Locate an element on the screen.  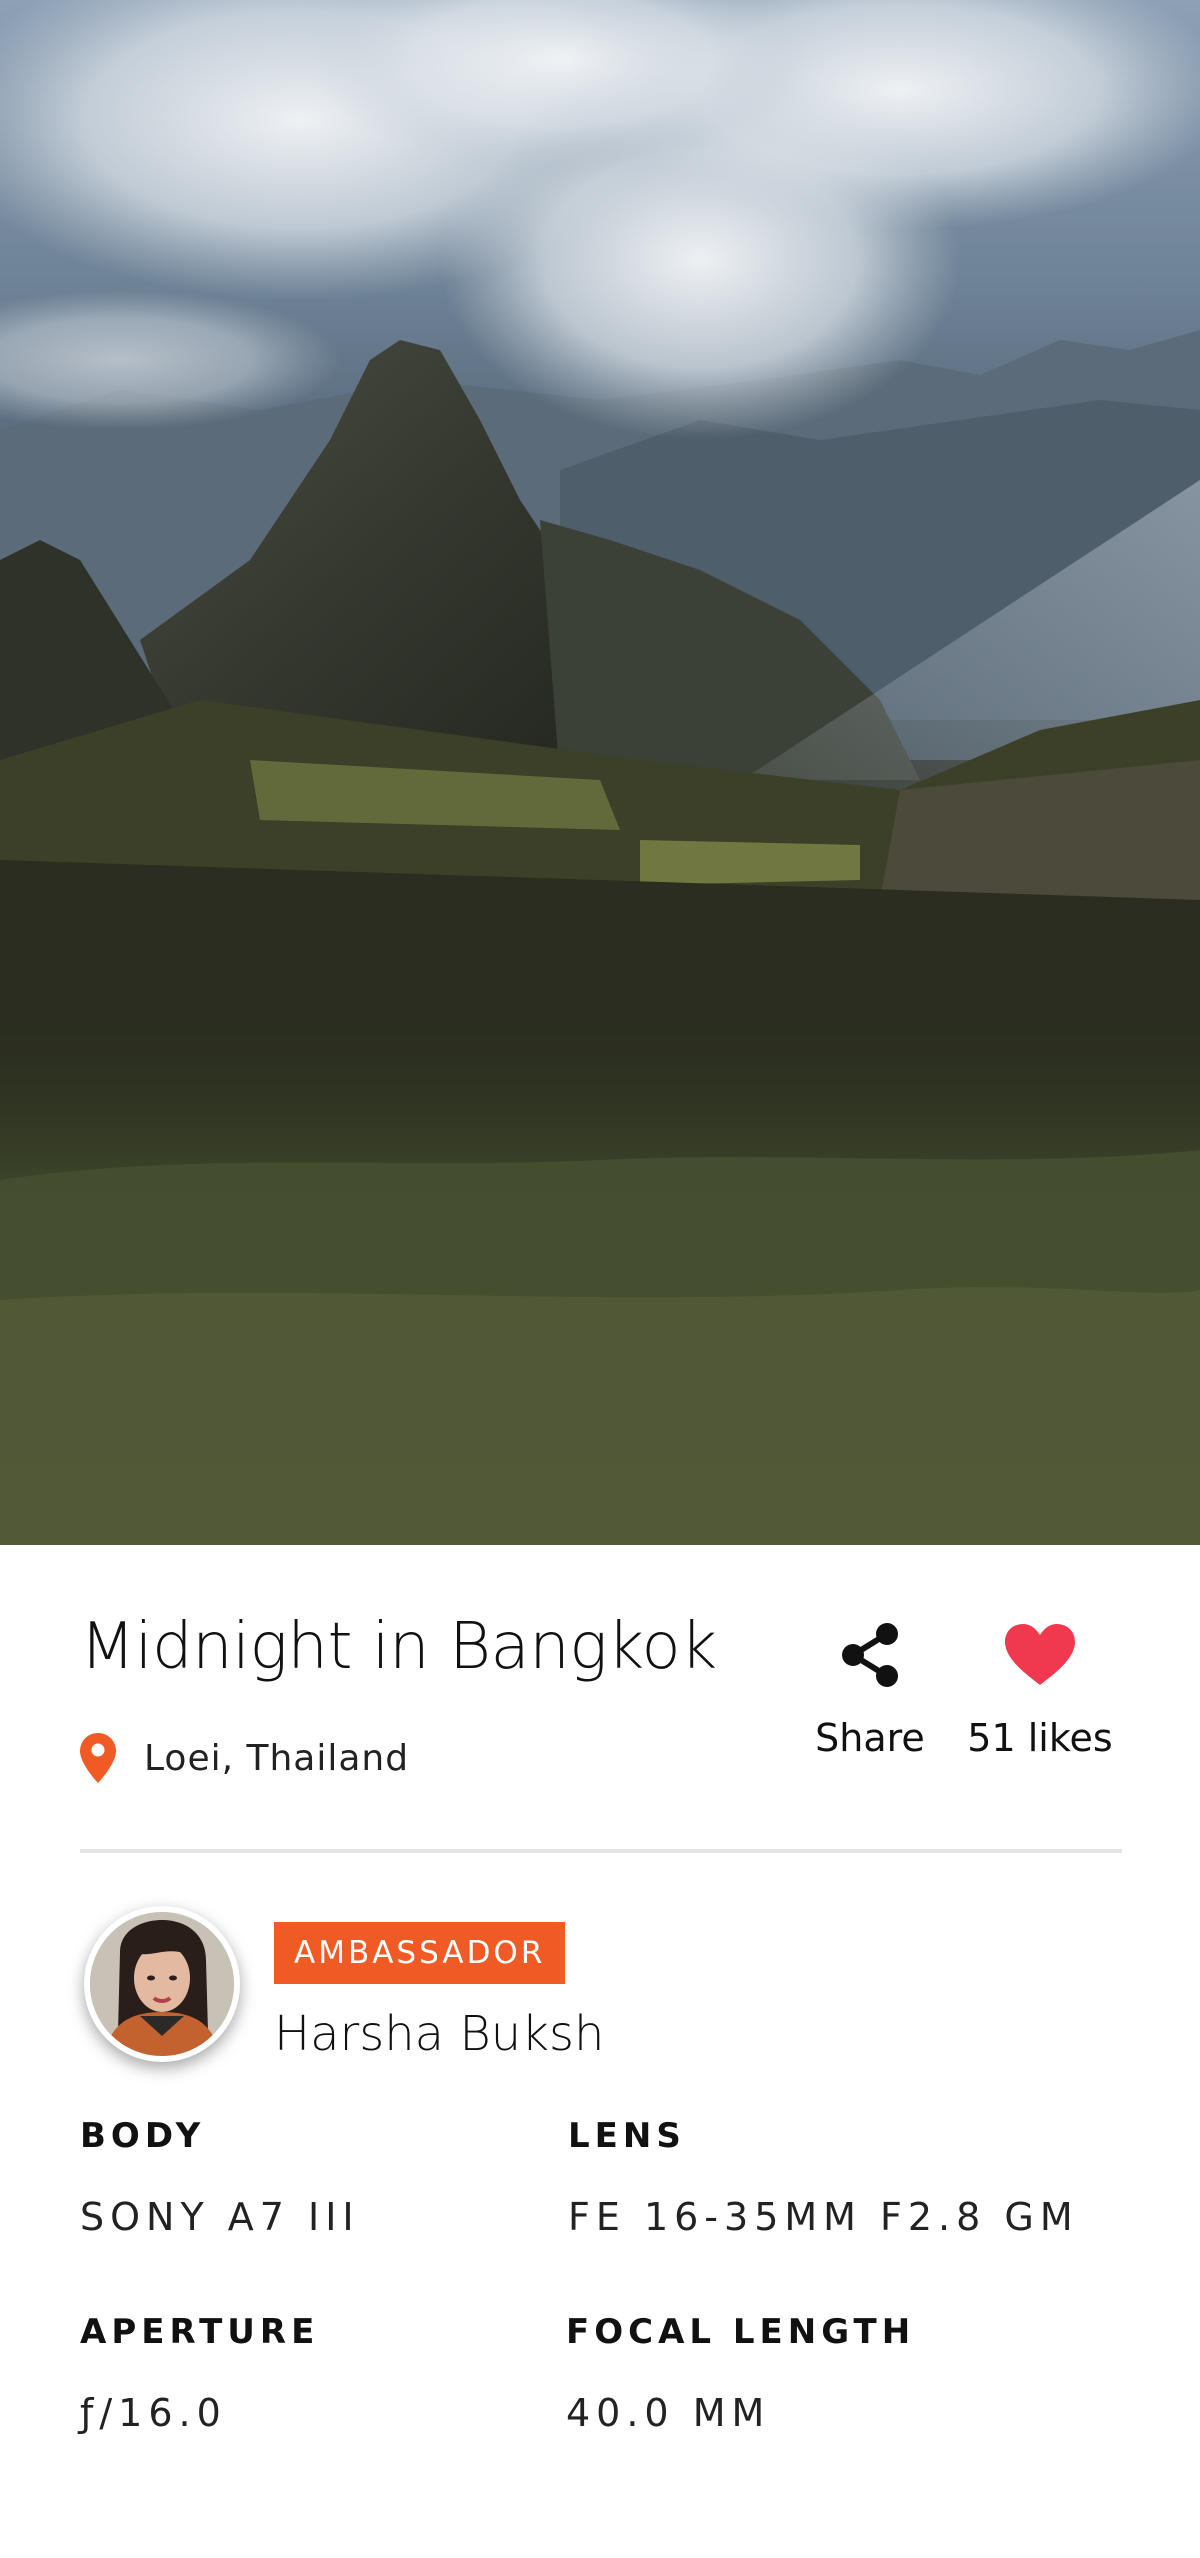
spec-focal-length-value: 40.0 MM is located at coordinates (668, 2413).